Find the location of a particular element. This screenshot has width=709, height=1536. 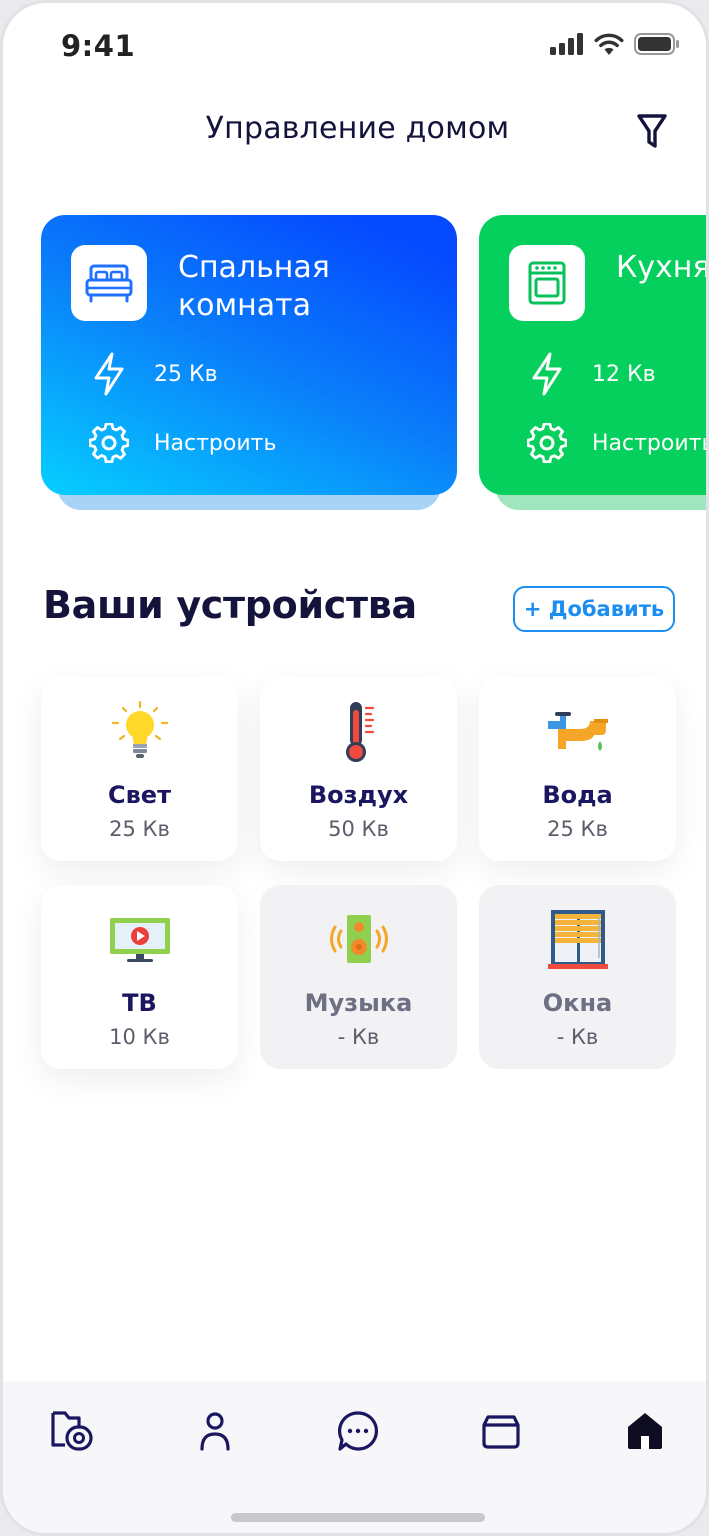

bed-icon is located at coordinates (109, 283).